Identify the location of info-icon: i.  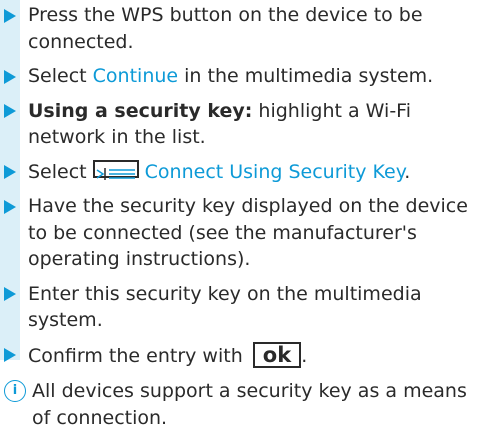
(15, 391).